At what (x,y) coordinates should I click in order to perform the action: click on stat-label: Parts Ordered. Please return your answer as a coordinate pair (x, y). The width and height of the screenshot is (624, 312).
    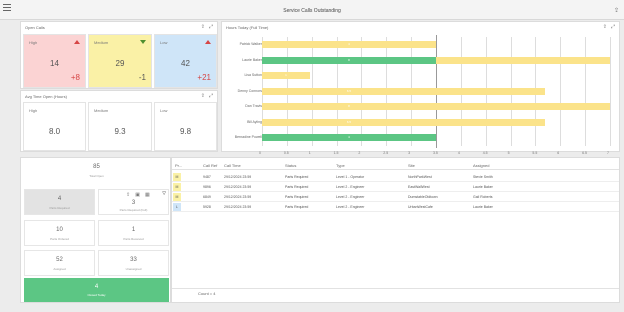
    Looking at the image, I should click on (59, 239).